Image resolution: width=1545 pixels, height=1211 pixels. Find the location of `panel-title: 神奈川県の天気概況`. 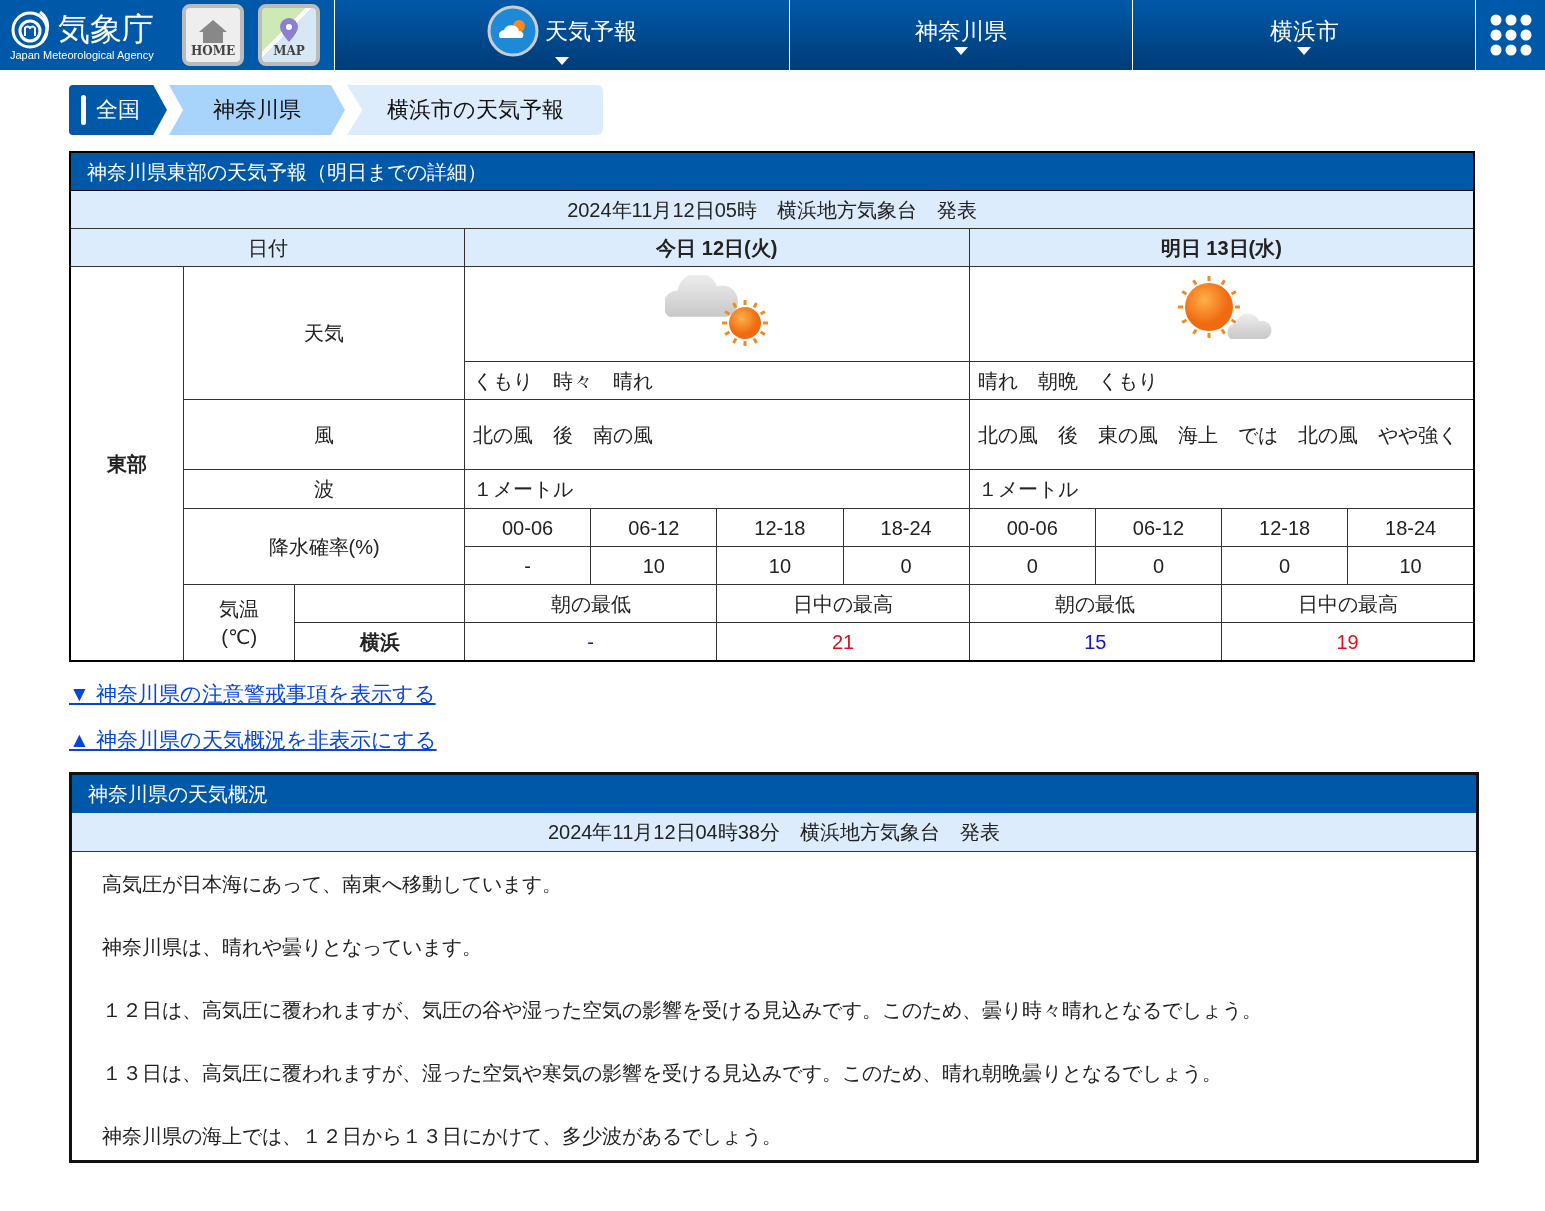

panel-title: 神奈川県の天気概況 is located at coordinates (774, 794).